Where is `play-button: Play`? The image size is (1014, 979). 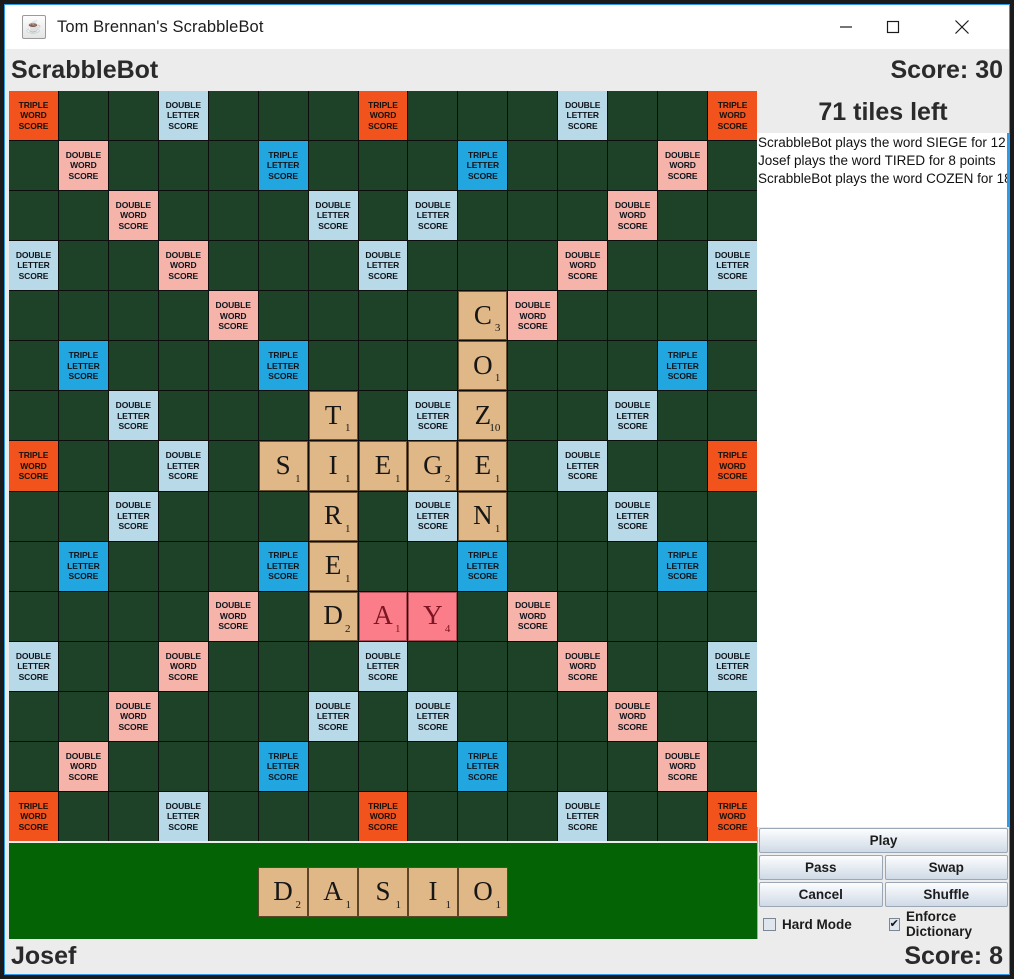 play-button: Play is located at coordinates (883, 840).